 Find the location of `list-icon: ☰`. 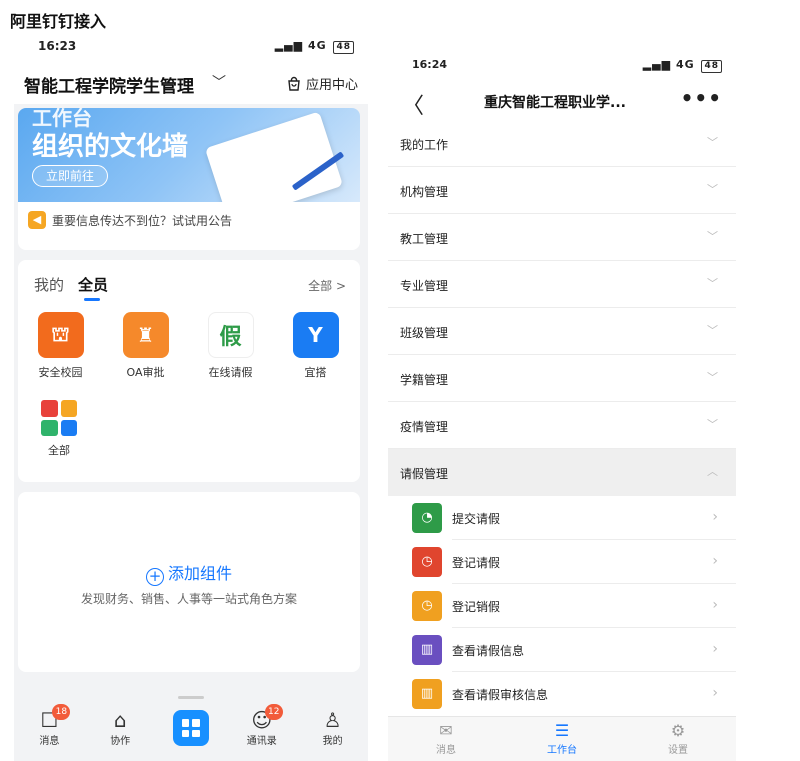

list-icon: ☰ is located at coordinates (562, 730).